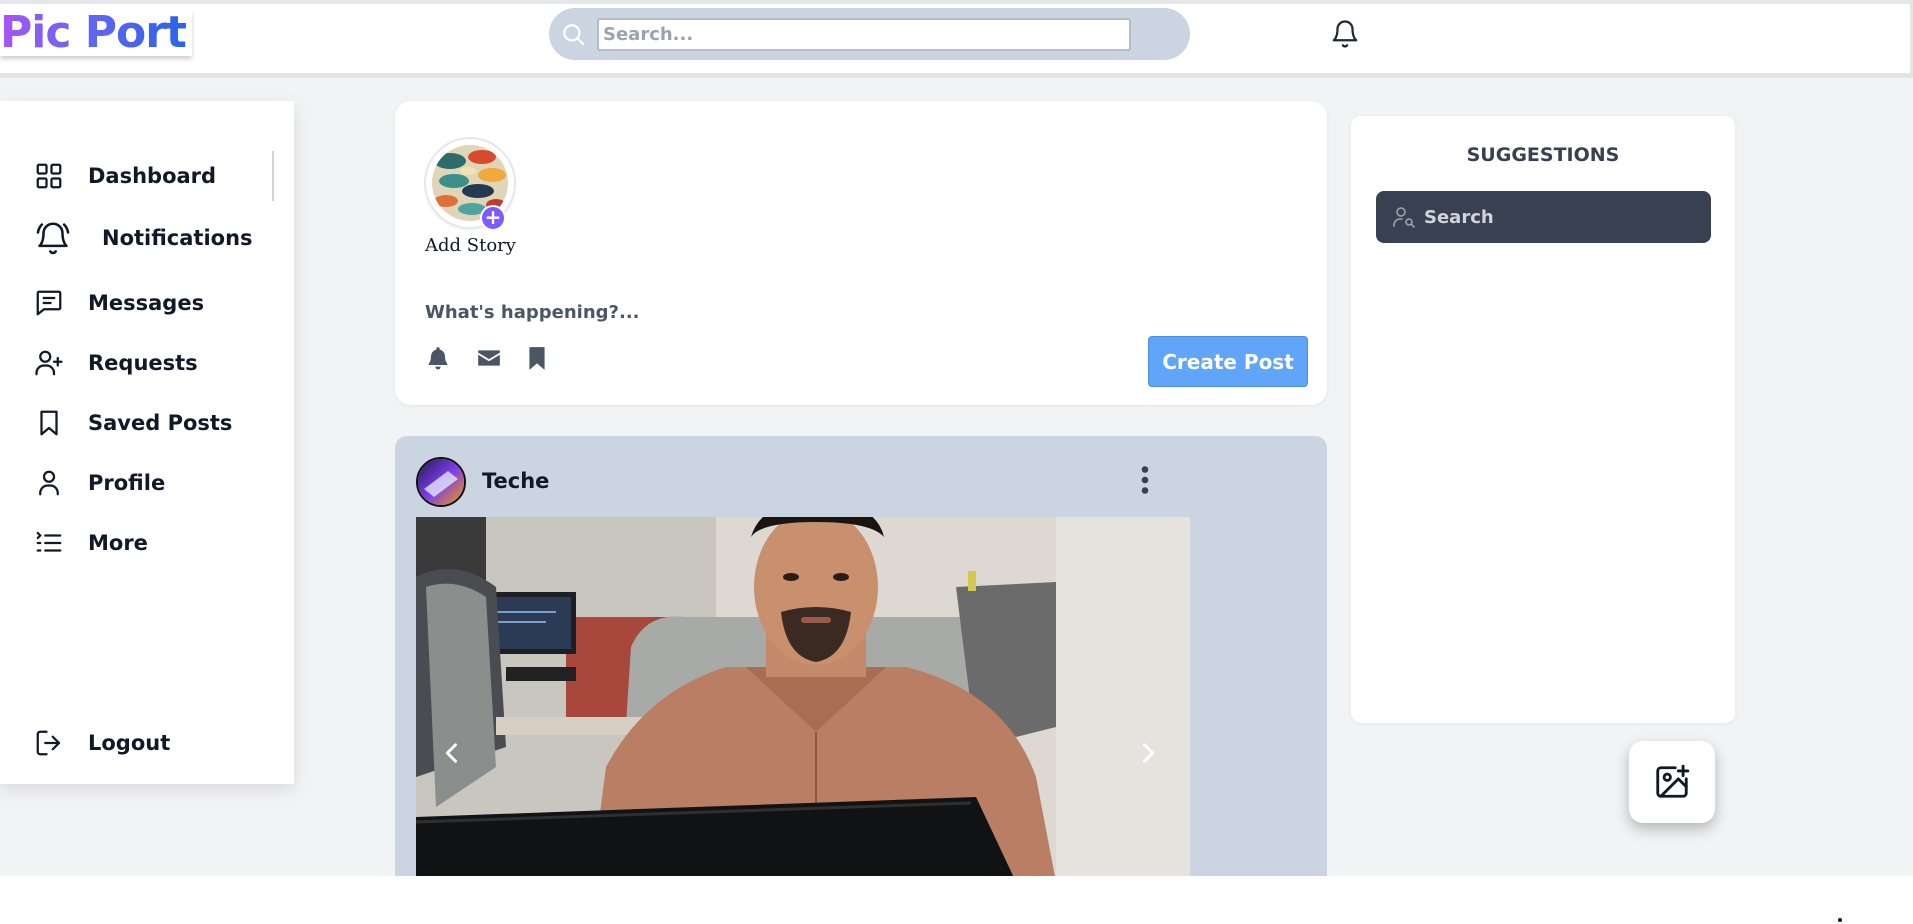 The width and height of the screenshot is (1913, 924). What do you see at coordinates (1145, 480) in the screenshot?
I see `more-vertical-icon` at bounding box center [1145, 480].